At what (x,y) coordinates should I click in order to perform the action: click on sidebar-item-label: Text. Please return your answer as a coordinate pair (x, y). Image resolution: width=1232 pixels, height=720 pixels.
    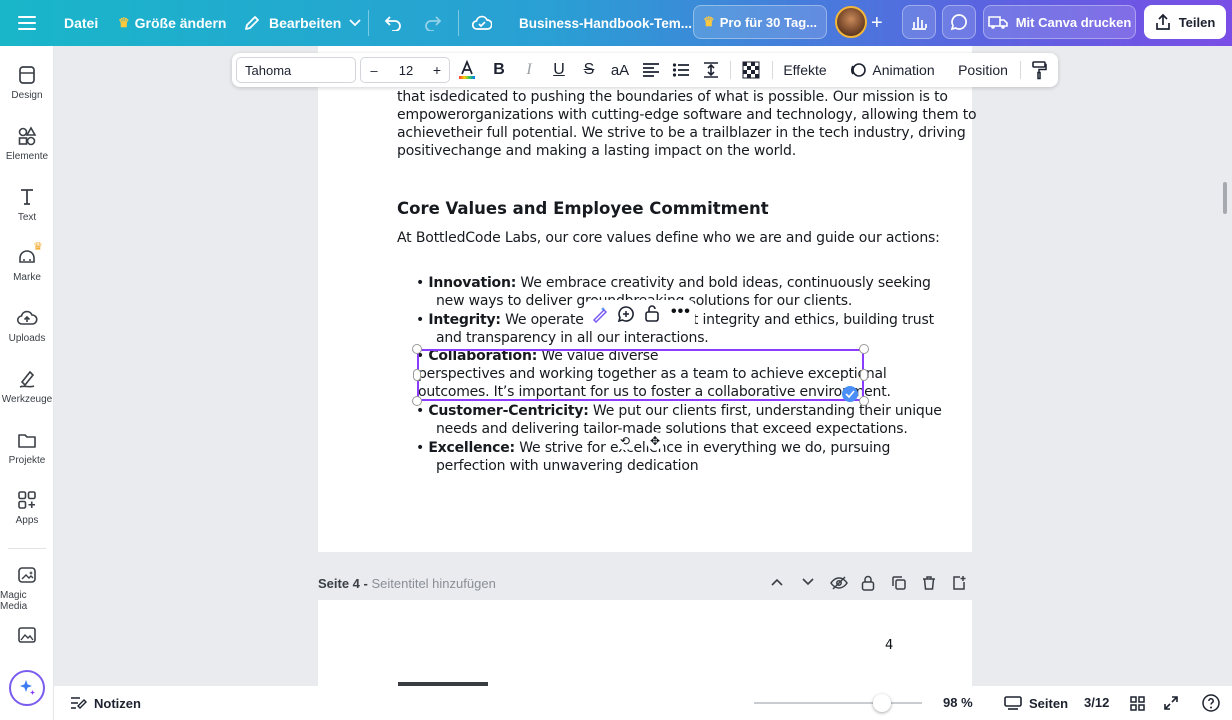
    Looking at the image, I should click on (27, 217).